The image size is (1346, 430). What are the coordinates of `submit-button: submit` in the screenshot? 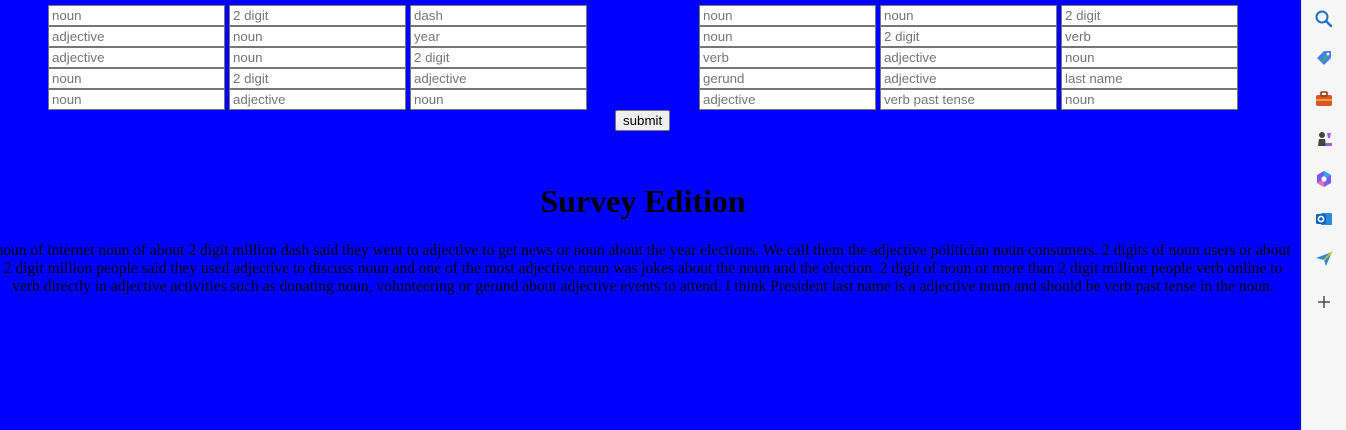 It's located at (643, 120).